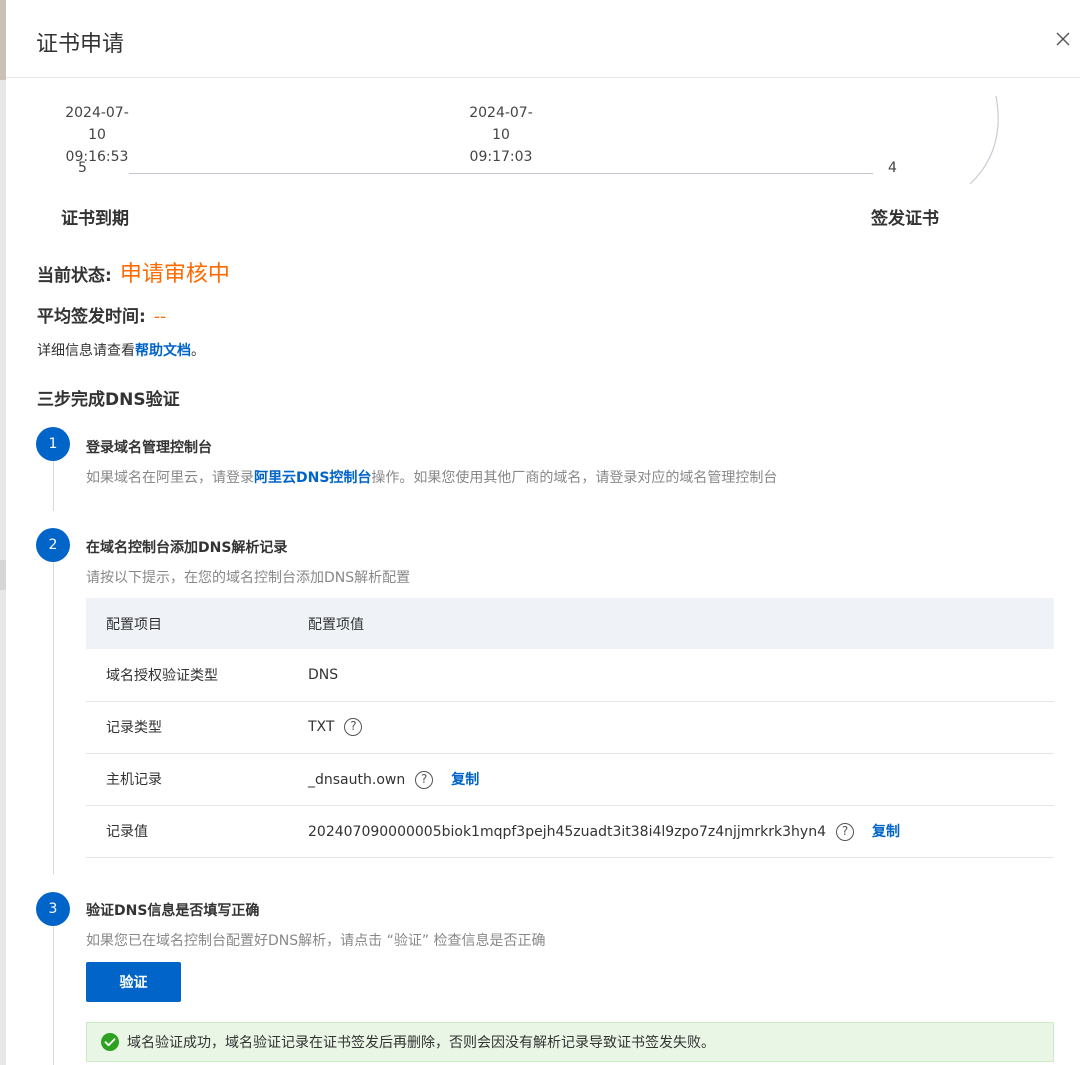 The image size is (1080, 1065). I want to click on config-item: 域名授权验证类型, so click(187, 675).